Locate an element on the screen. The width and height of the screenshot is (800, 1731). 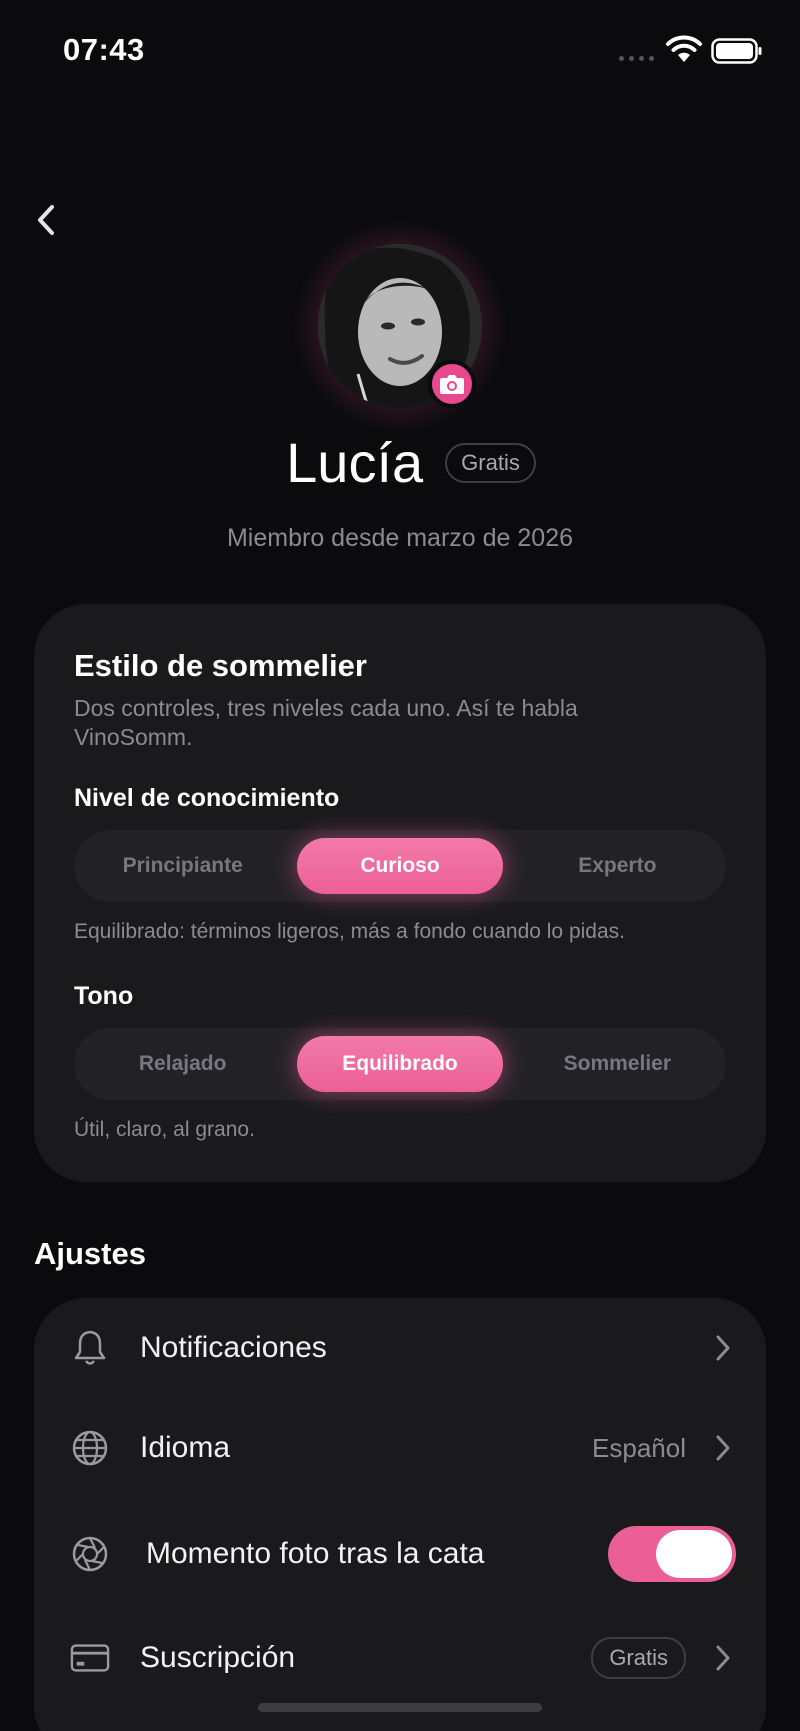
tone-selector: Relajado Equilibrado Sommelier is located at coordinates (400, 1064).